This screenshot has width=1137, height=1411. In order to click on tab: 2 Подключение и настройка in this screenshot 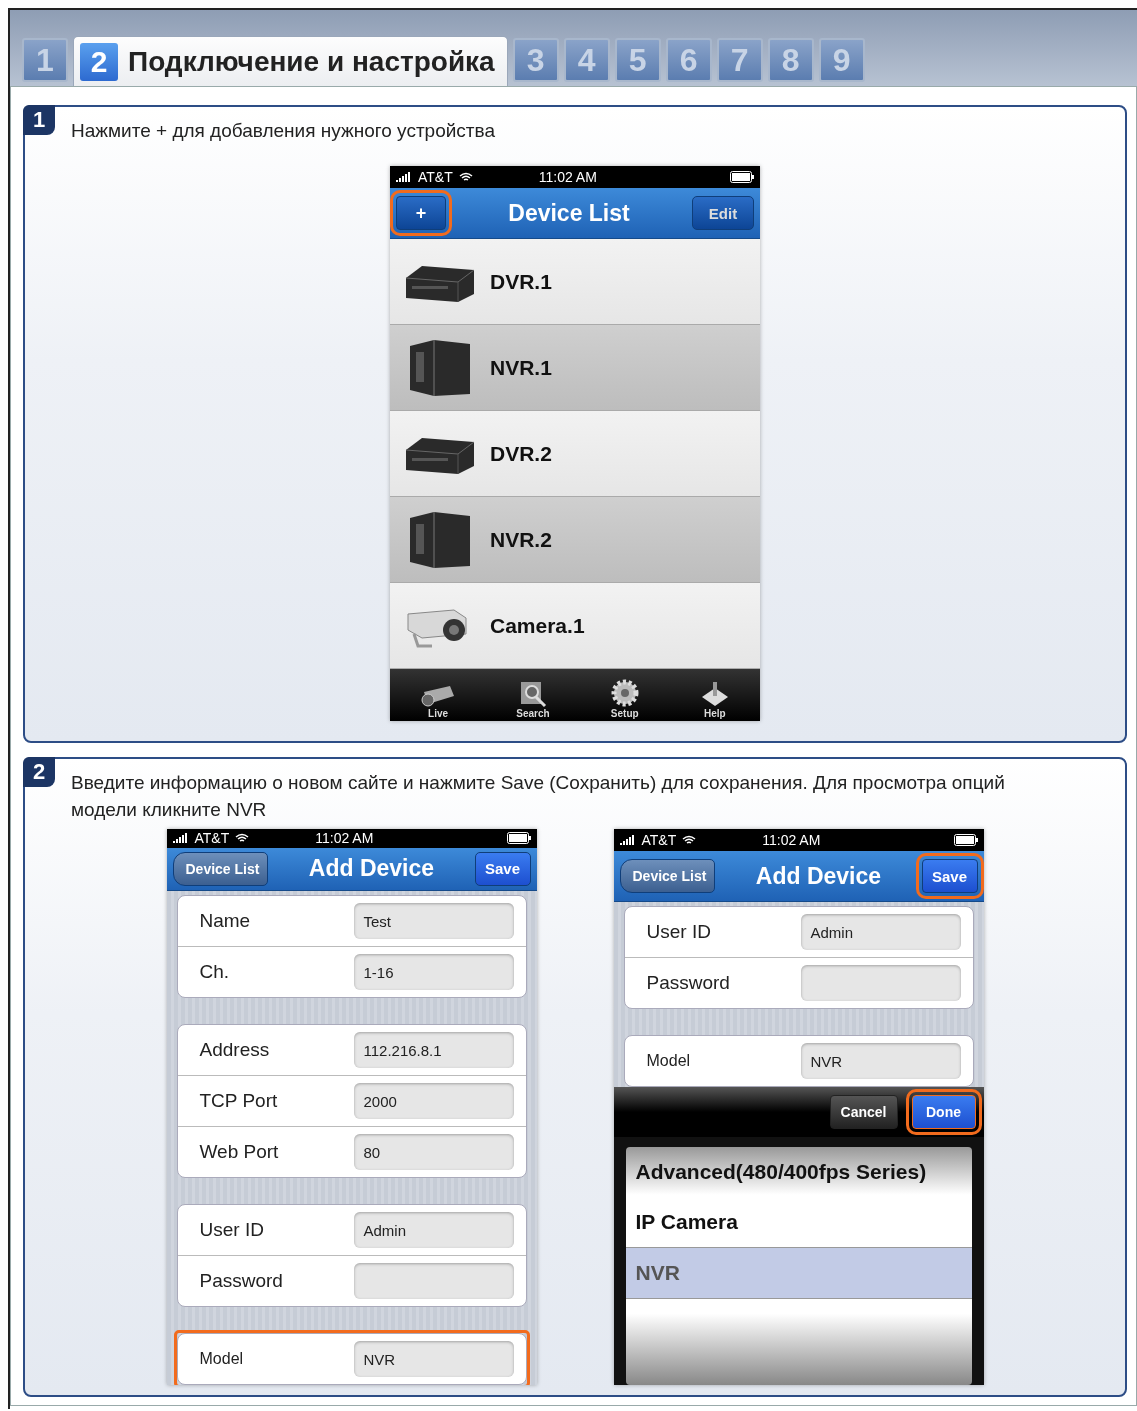, I will do `click(290, 61)`.